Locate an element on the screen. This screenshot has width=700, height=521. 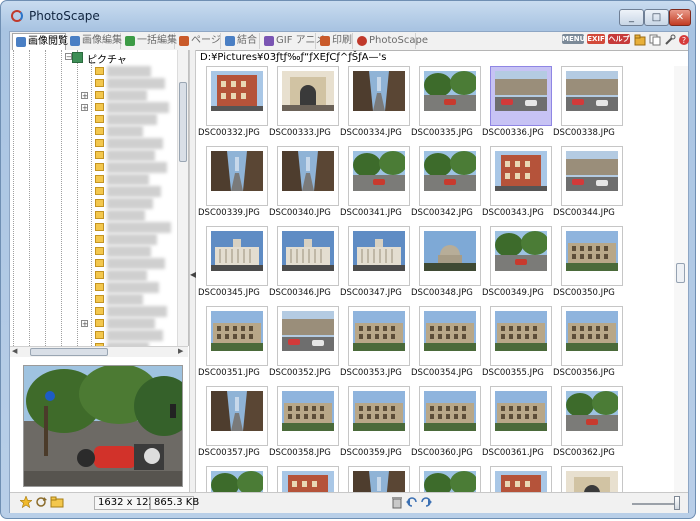
help-icon: ? is located at coordinates (684, 40).